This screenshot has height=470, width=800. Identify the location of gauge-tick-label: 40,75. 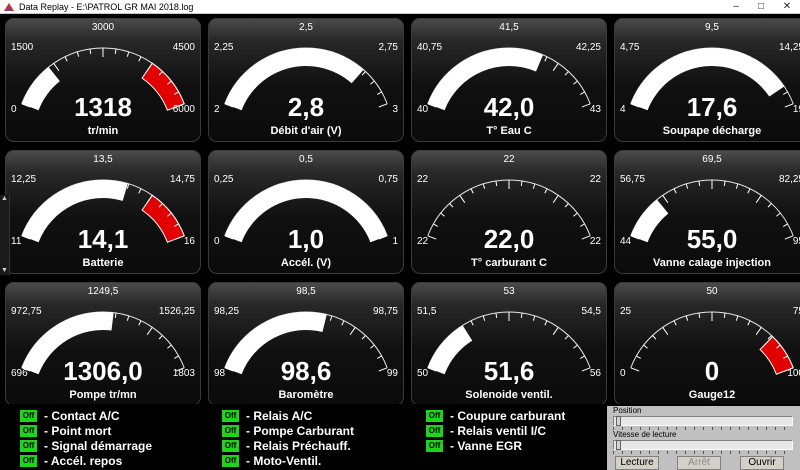
(430, 47).